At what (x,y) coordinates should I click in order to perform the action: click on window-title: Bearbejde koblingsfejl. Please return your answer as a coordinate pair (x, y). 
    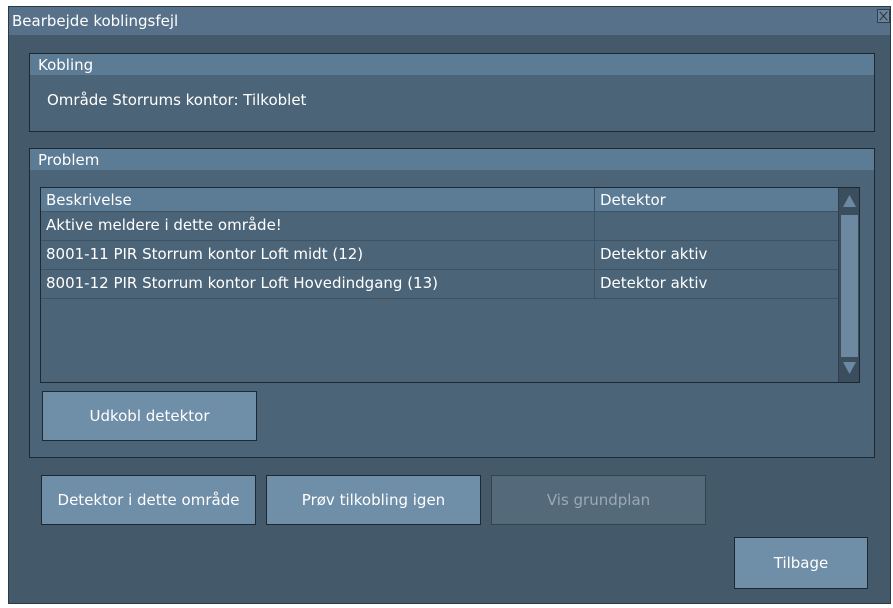
    Looking at the image, I should click on (95, 21).